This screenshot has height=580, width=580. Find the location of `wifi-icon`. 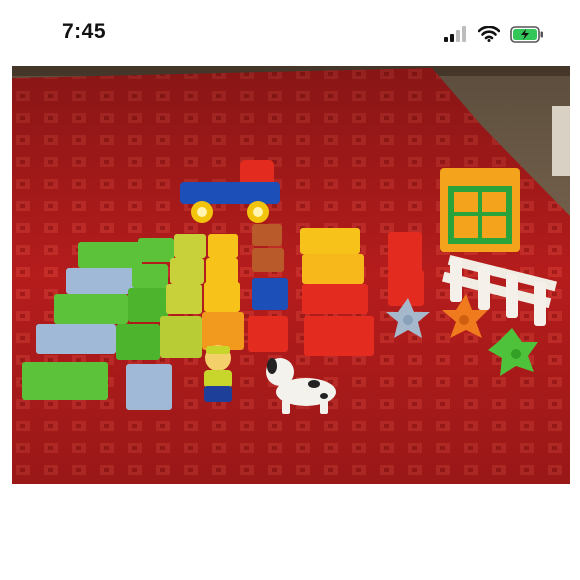

wifi-icon is located at coordinates (489, 34).